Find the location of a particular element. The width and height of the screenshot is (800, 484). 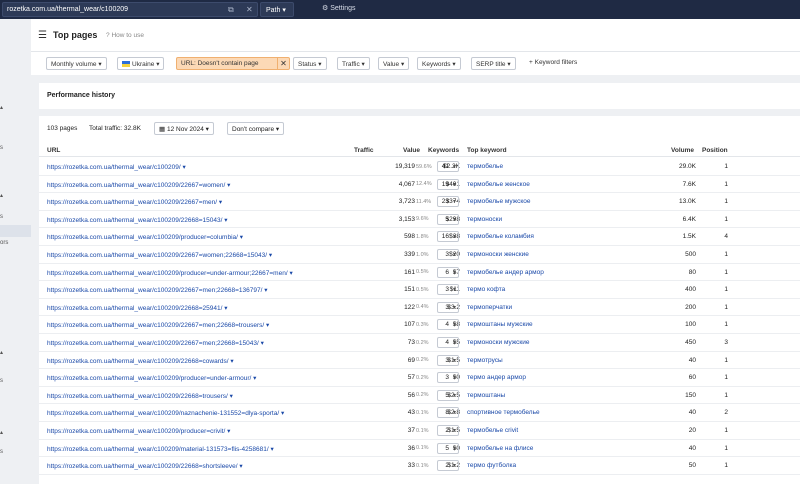

top-keyword-link: термобелье женское is located at coordinates (498, 184).